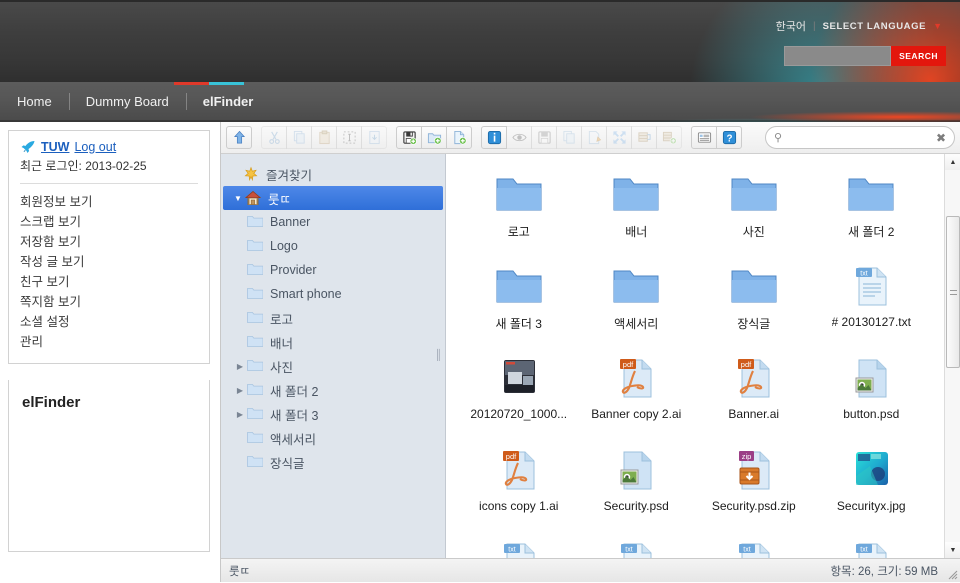 This screenshot has height=583, width=960. Describe the element at coordinates (333, 246) in the screenshot. I see `tree-item-logo-en: Logo` at that location.